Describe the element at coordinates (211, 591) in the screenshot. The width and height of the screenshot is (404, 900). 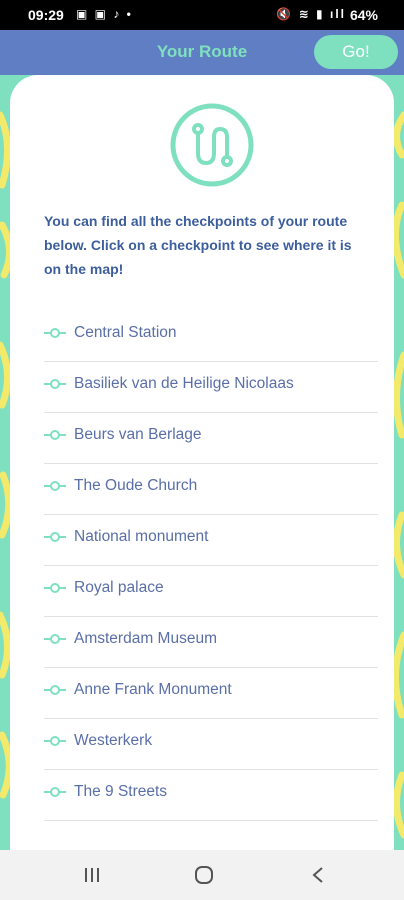
I see `checkpoint-item-royal-palace: Royal palace` at that location.